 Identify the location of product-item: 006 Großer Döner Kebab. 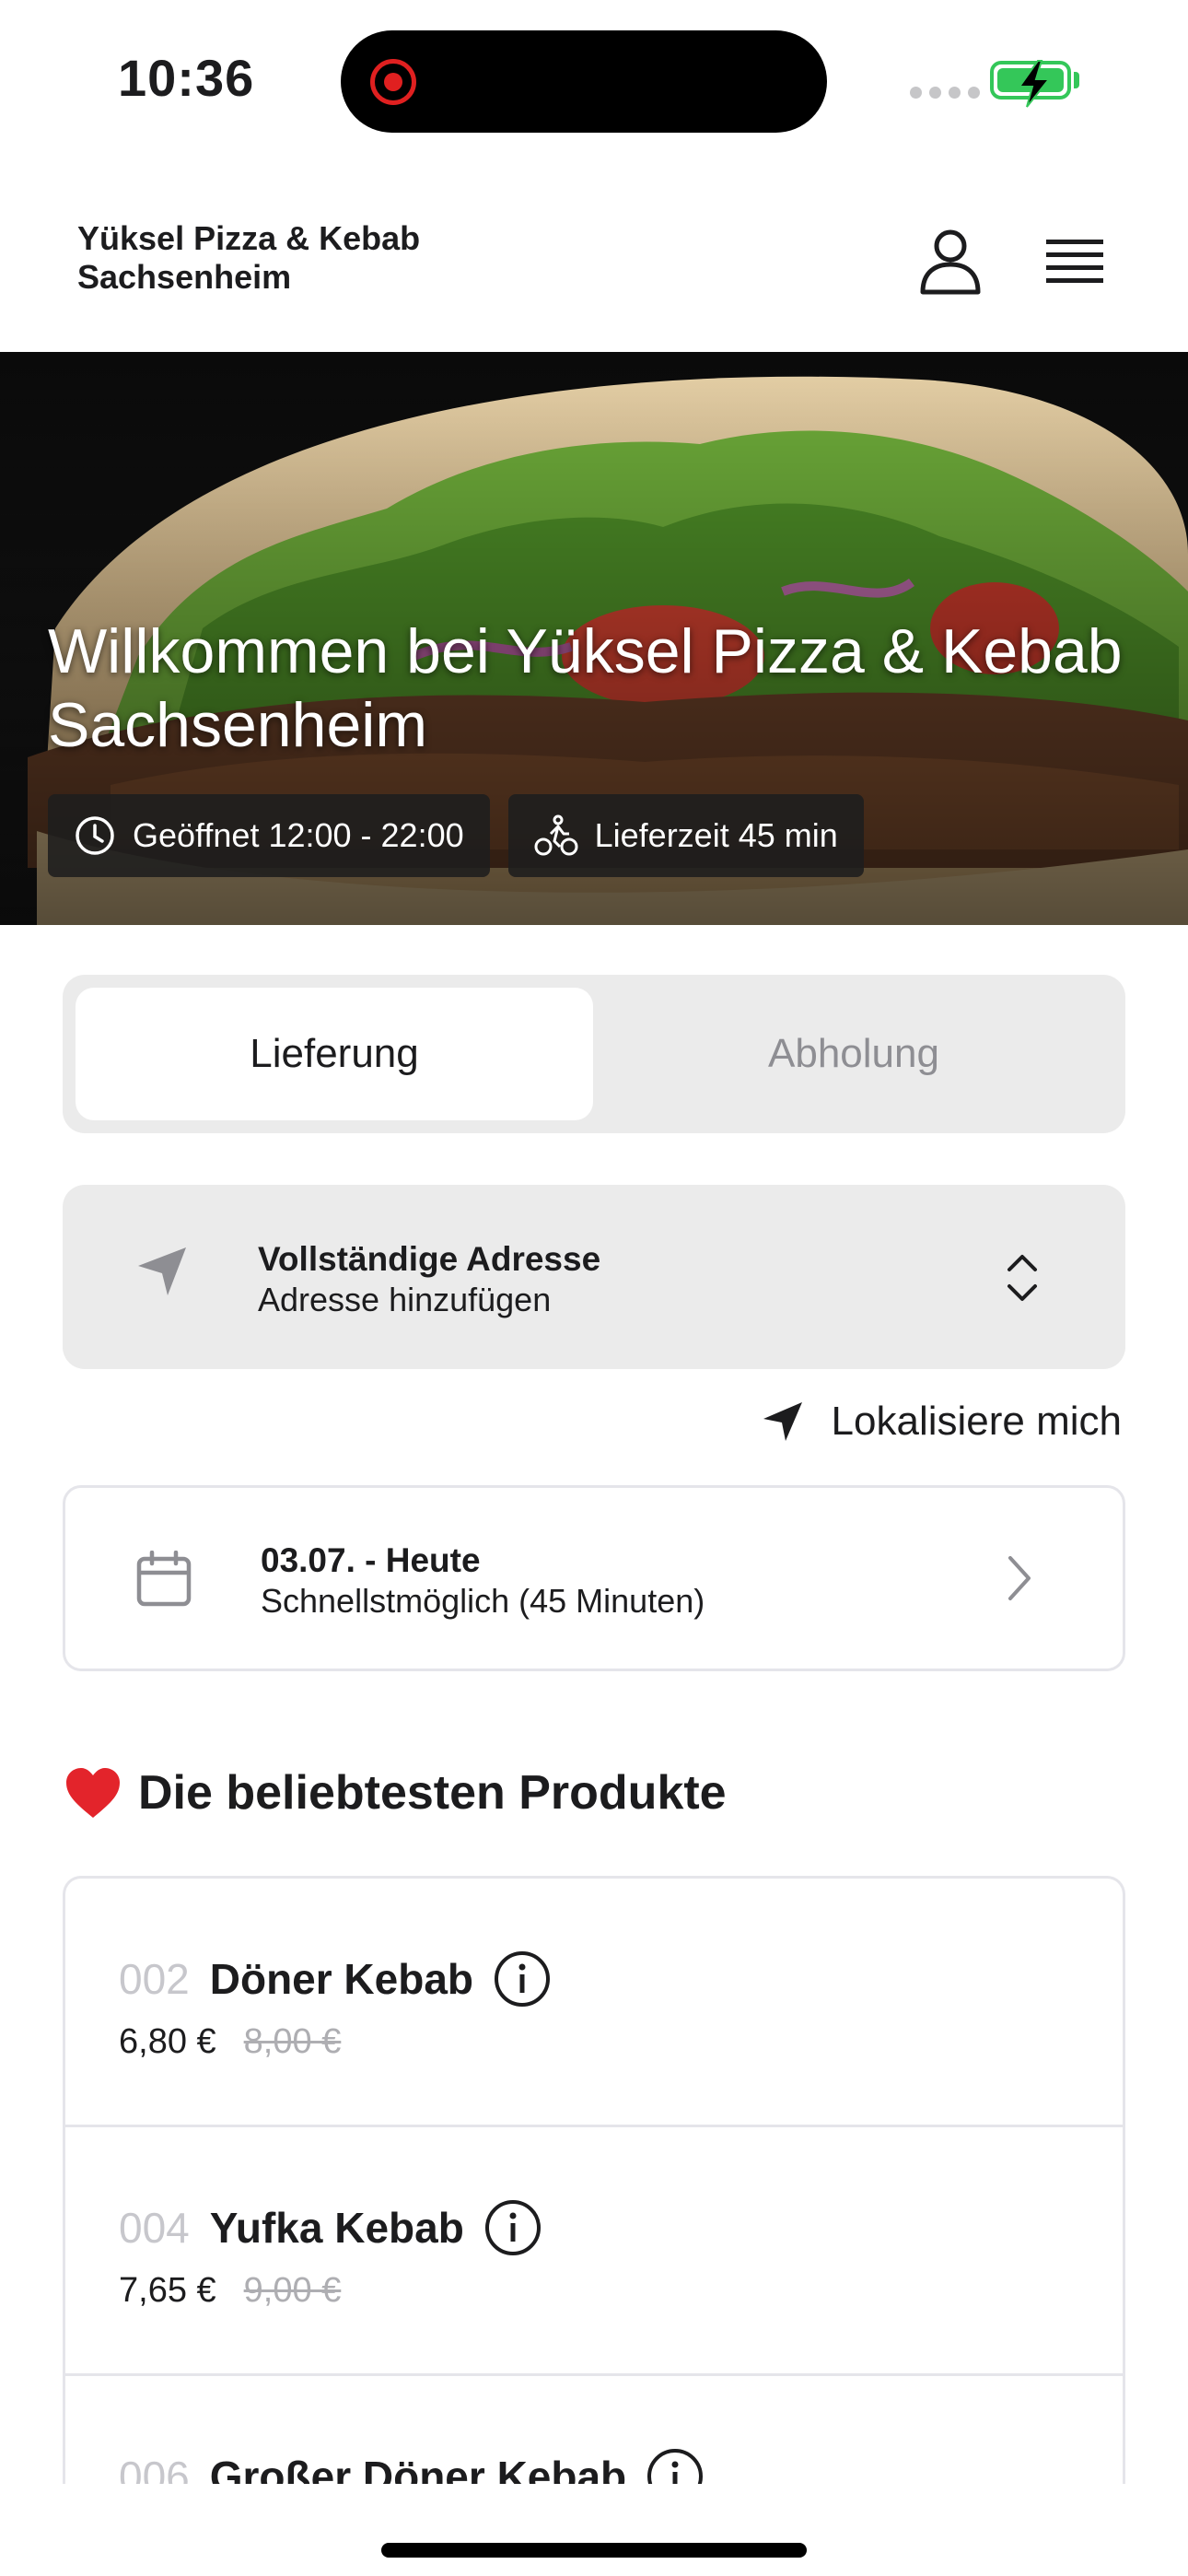
(594, 2430).